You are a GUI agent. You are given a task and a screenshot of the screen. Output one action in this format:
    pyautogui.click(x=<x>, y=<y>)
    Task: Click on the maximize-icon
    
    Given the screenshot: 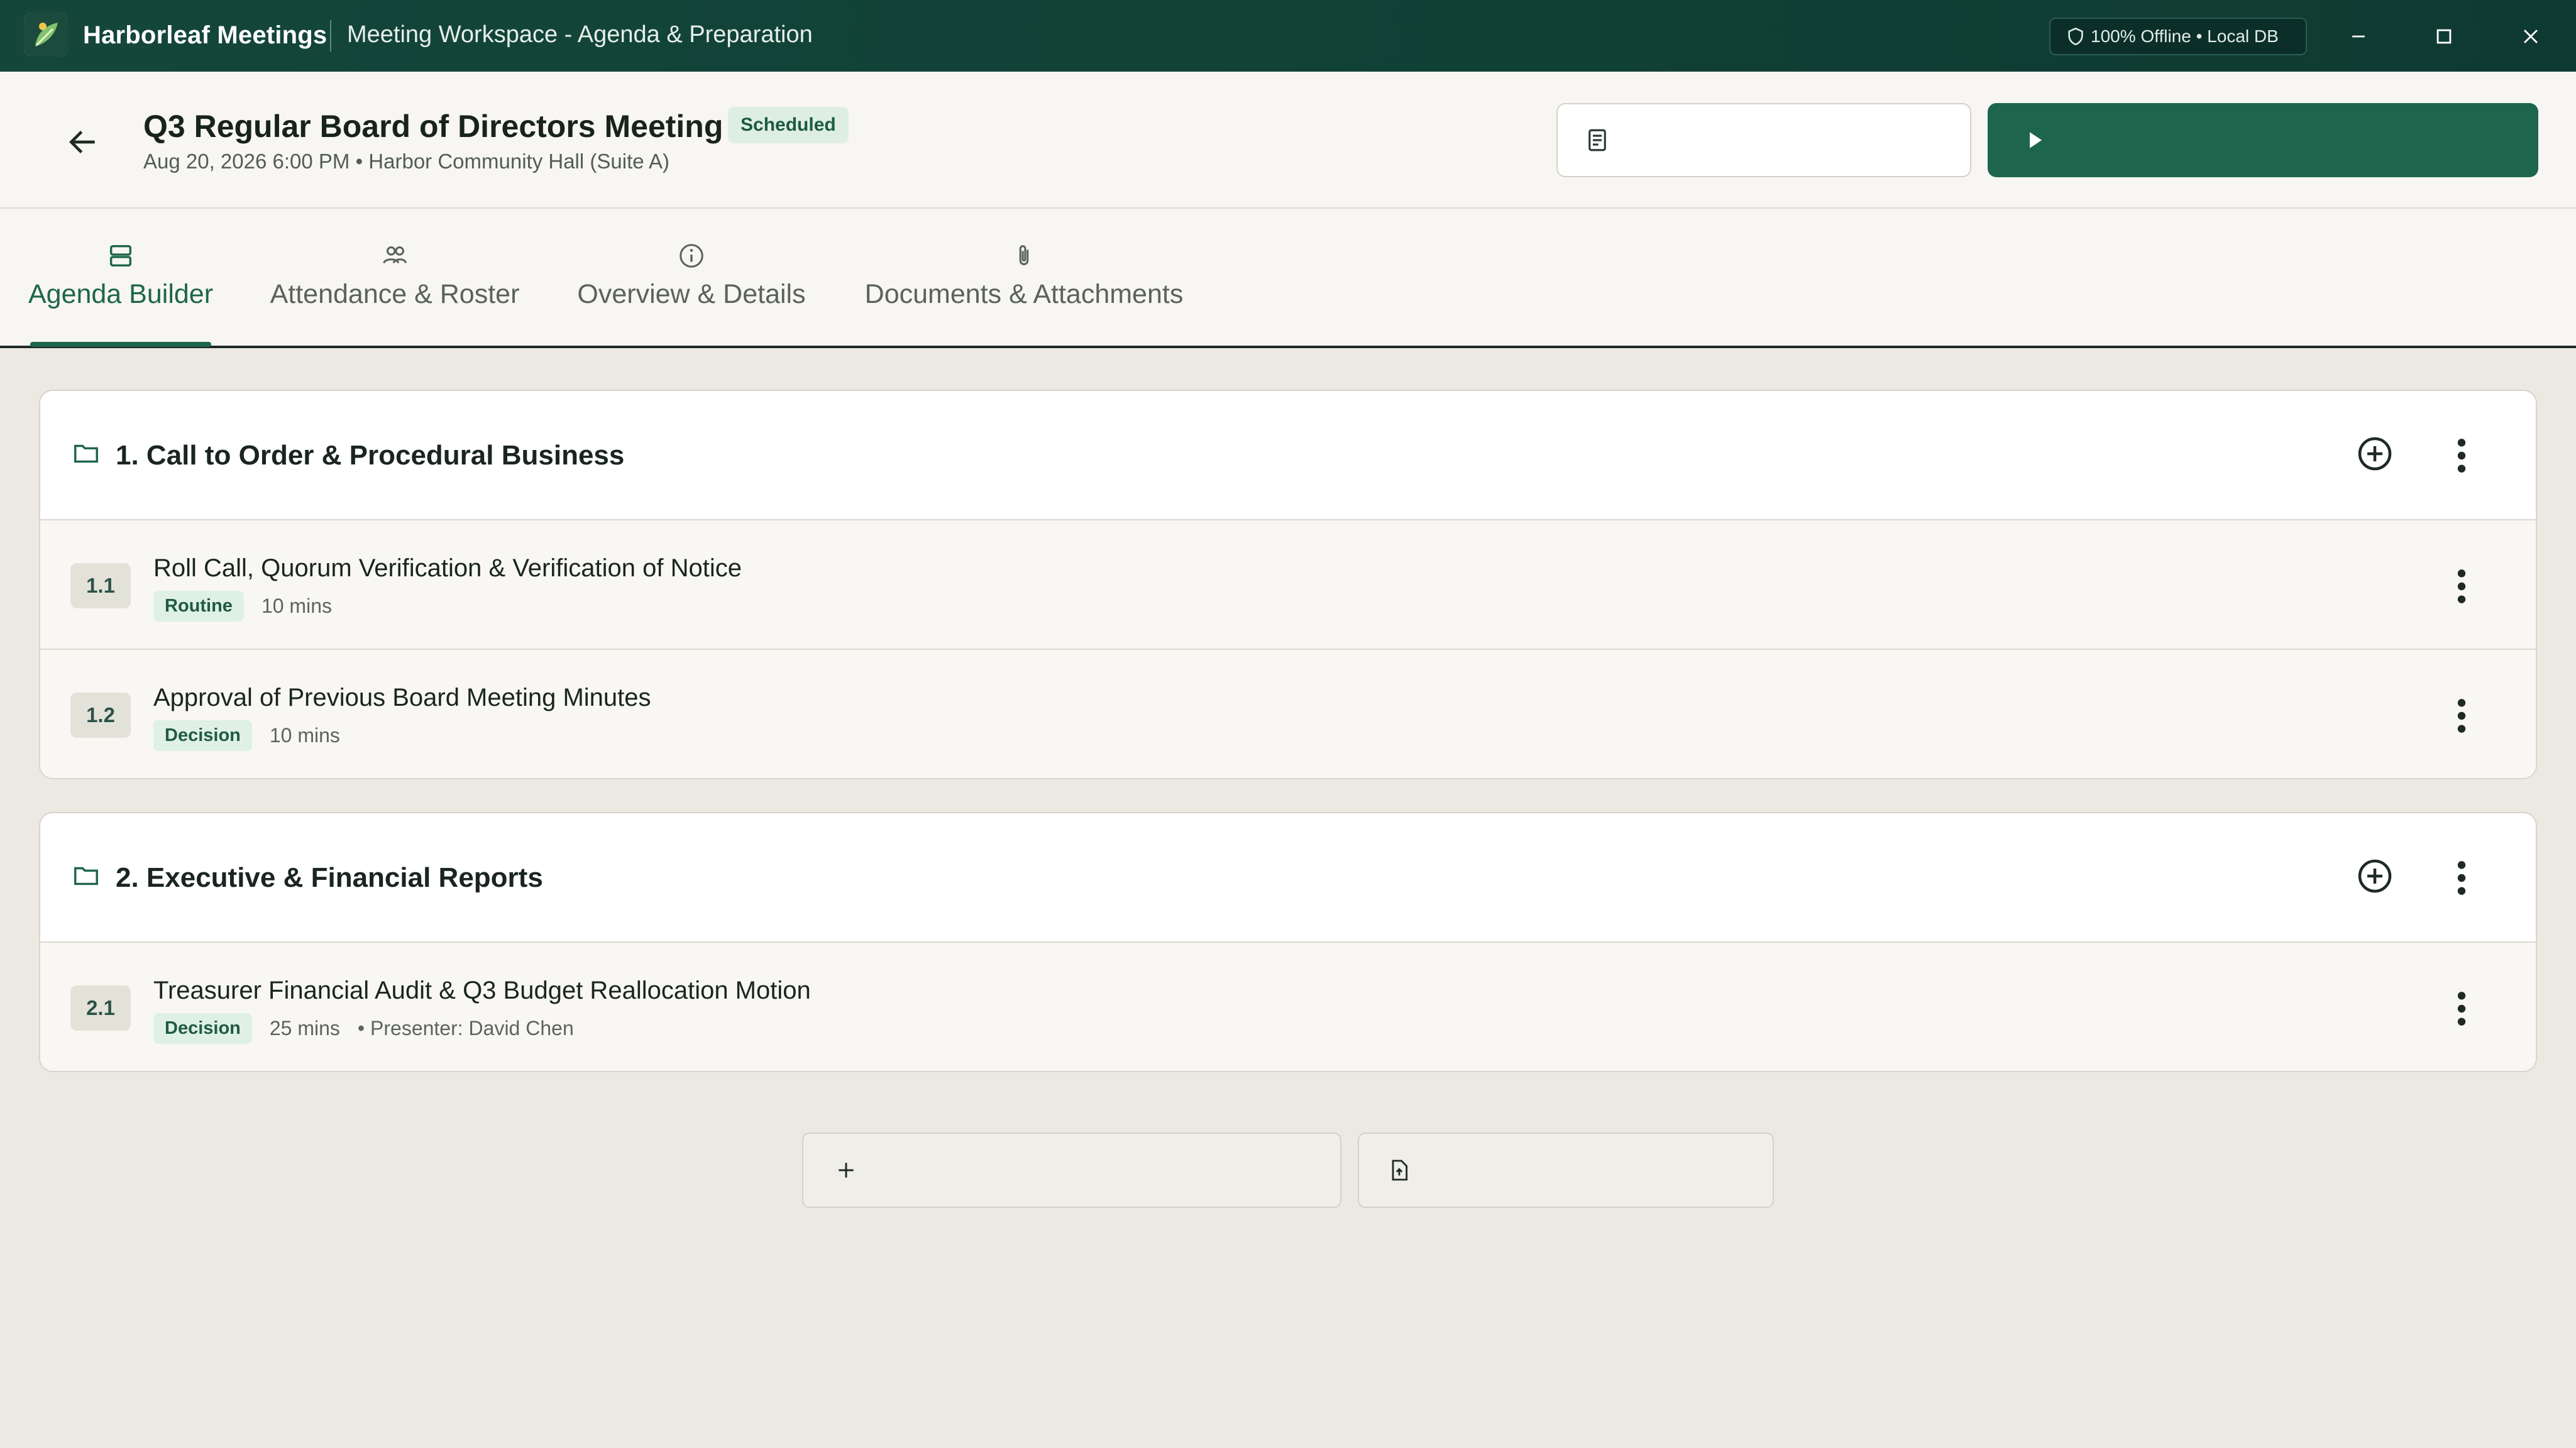 What is the action you would take?
    pyautogui.click(x=2444, y=36)
    